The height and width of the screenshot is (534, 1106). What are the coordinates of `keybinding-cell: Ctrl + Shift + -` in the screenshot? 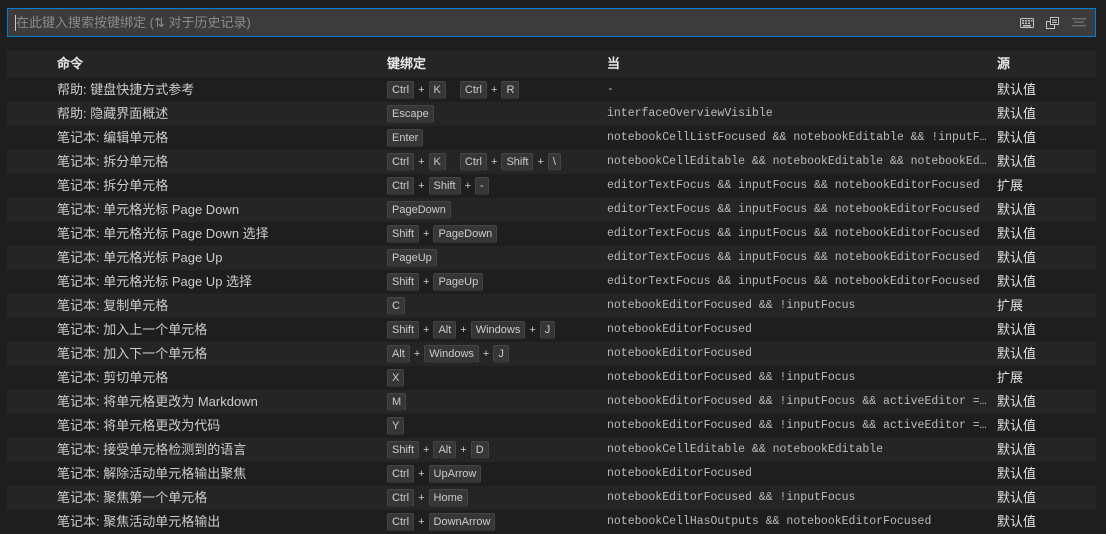 It's located at (494, 186).